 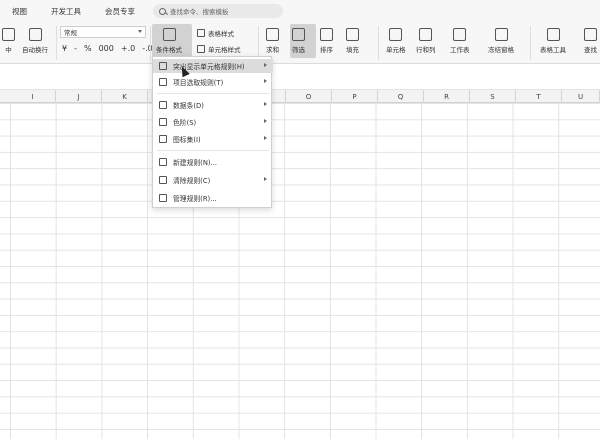 What do you see at coordinates (396, 41) in the screenshot?
I see `cell-button: 单元格` at bounding box center [396, 41].